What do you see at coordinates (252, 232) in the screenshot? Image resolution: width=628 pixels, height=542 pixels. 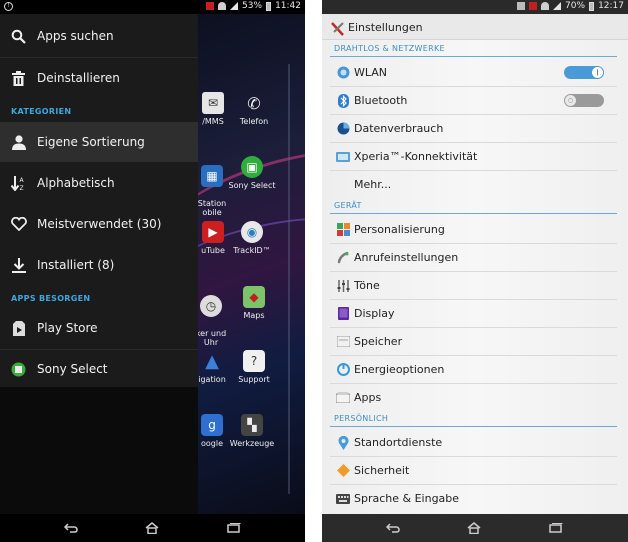 I see `trackid-icon: ◉` at bounding box center [252, 232].